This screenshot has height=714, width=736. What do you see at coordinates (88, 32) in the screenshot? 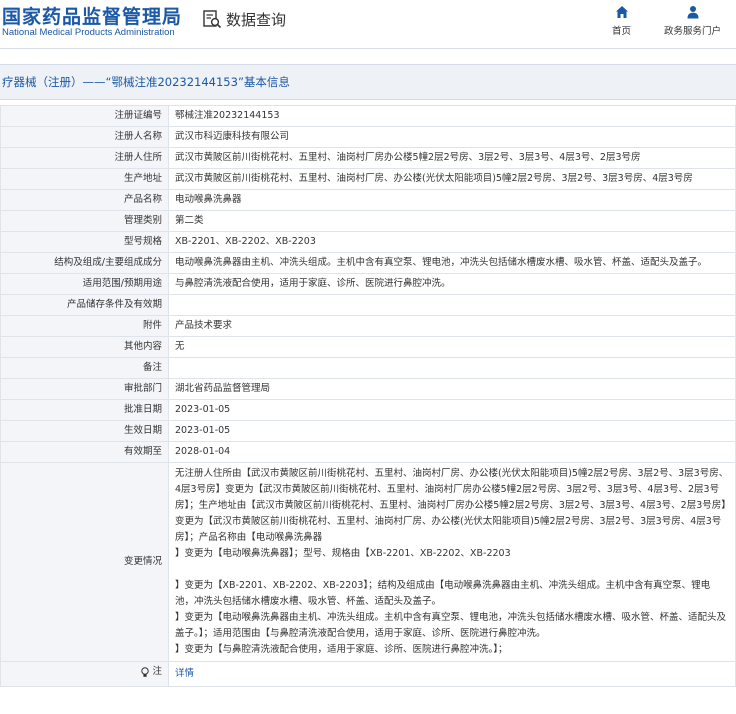
I see `logo-subtitle: National Medical Products Administration` at bounding box center [88, 32].